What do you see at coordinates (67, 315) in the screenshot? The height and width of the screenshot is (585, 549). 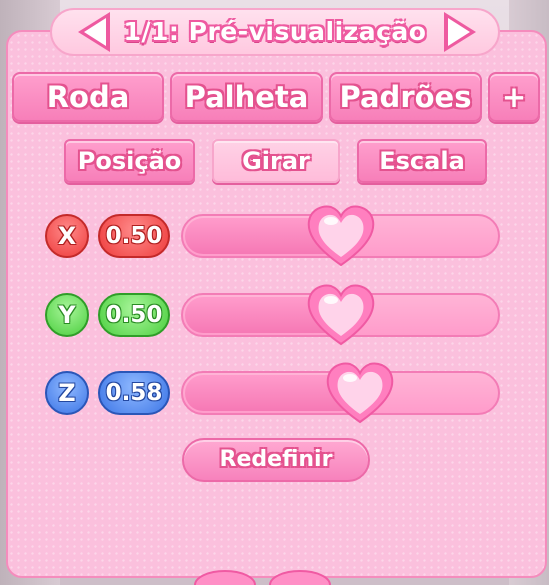 I see `axis-y-badge: Y` at bounding box center [67, 315].